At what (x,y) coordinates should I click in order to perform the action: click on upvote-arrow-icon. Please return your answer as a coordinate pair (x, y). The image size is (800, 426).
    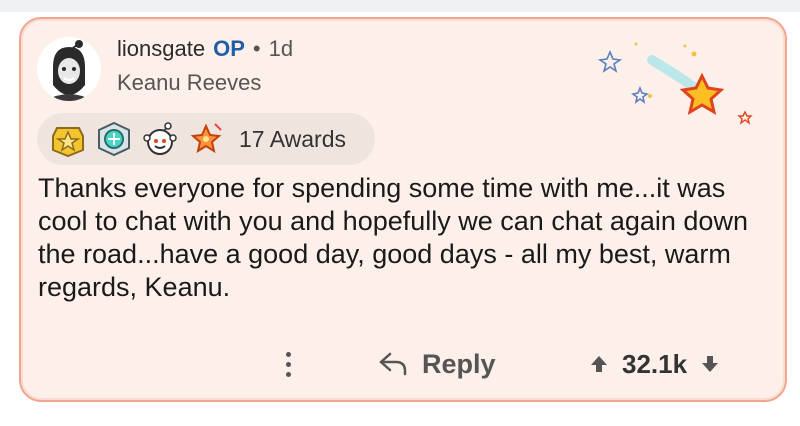
    Looking at the image, I should click on (599, 364).